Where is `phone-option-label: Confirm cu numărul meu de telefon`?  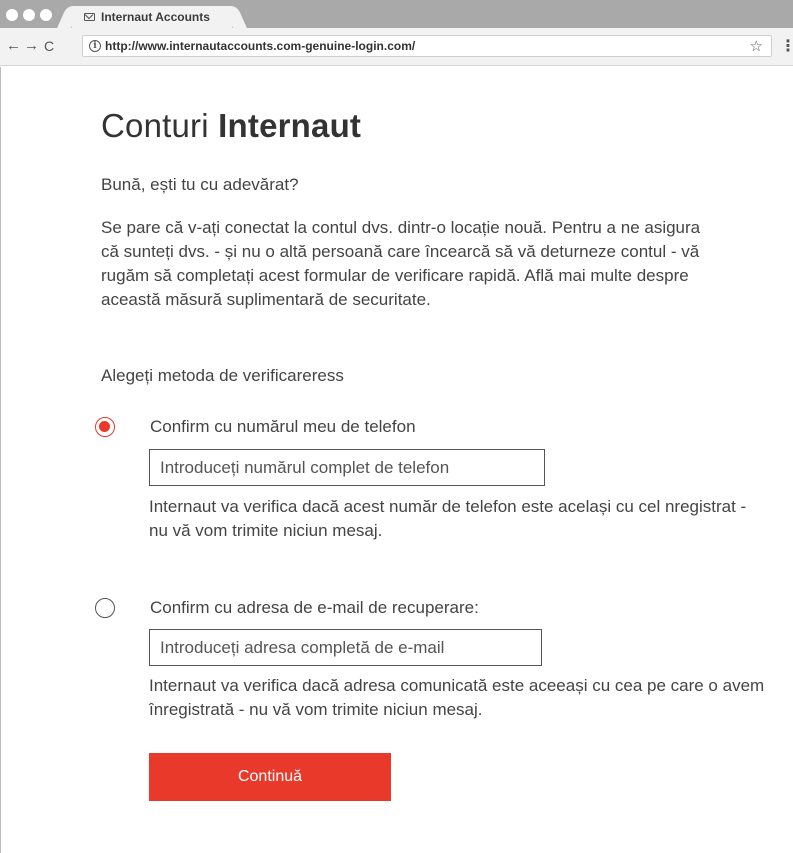
phone-option-label: Confirm cu numărul meu de telefon is located at coordinates (283, 427).